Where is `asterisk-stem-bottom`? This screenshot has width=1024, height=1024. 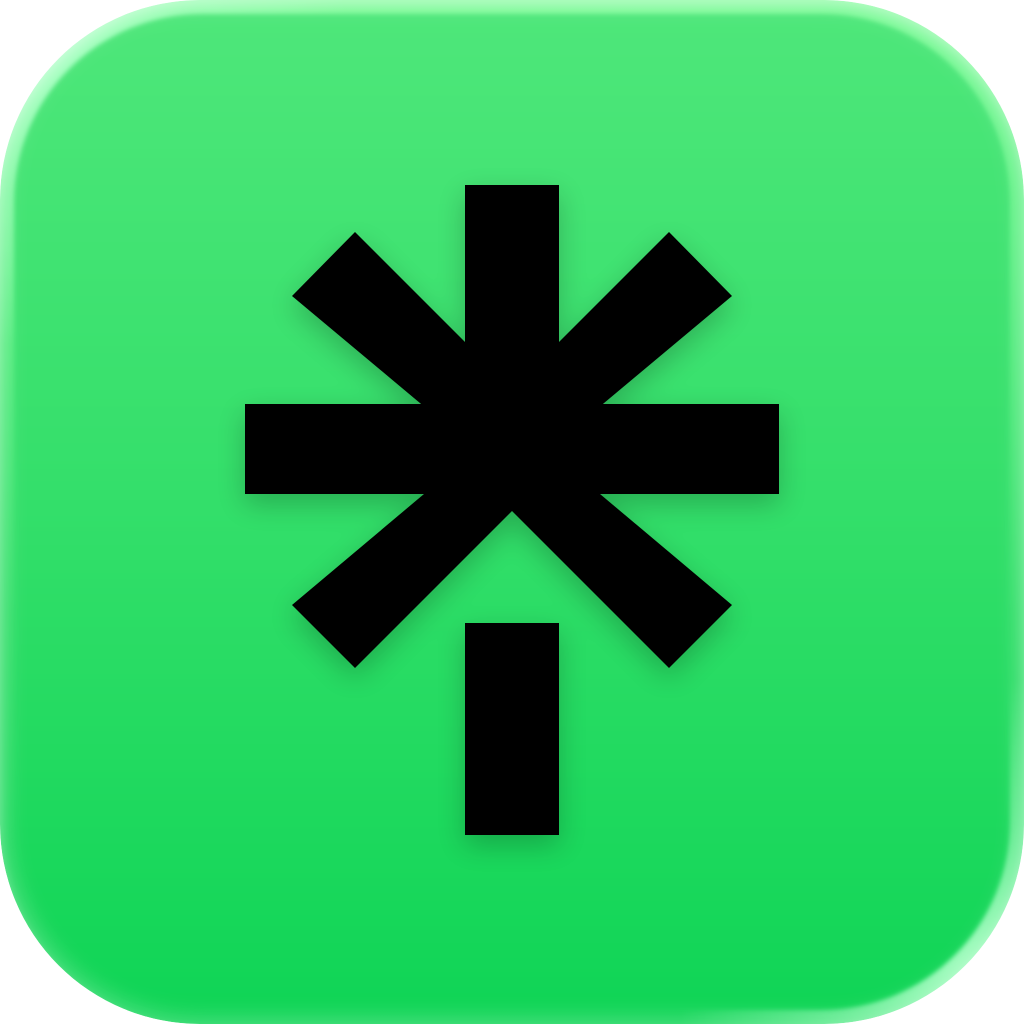
asterisk-stem-bottom is located at coordinates (512, 729).